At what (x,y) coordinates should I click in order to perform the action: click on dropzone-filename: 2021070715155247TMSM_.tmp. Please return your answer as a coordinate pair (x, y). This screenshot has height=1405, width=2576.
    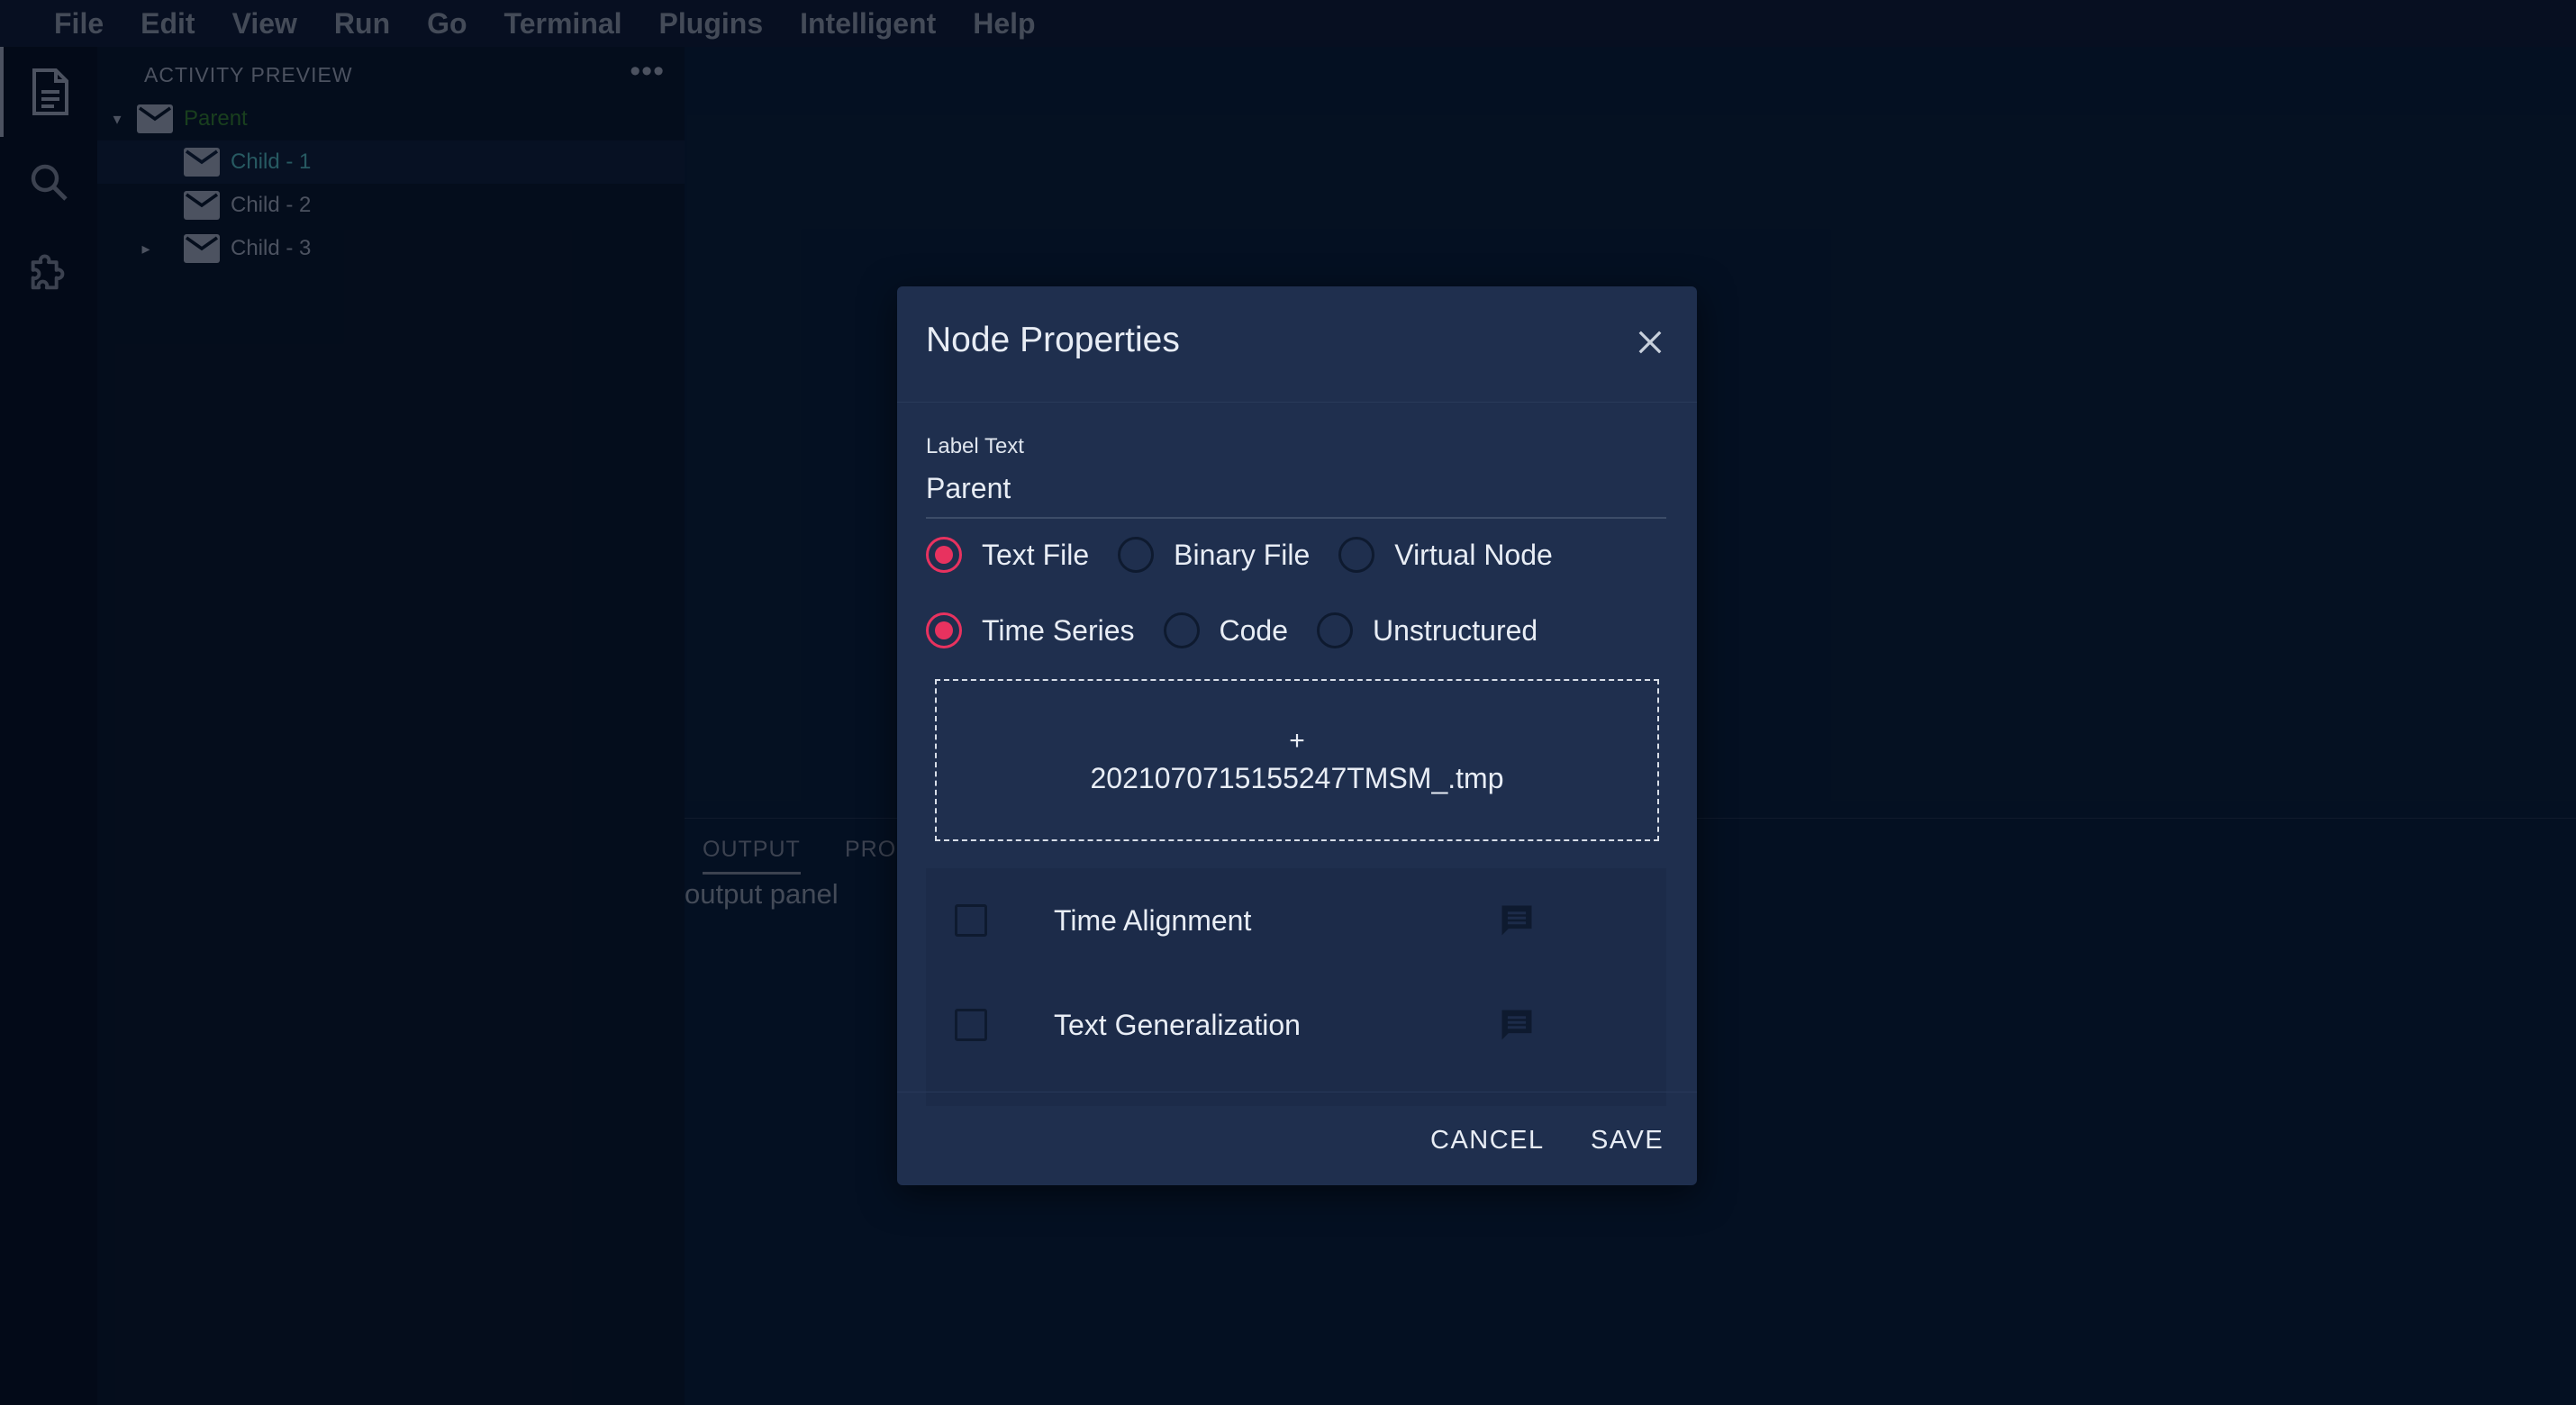
    Looking at the image, I should click on (1297, 777).